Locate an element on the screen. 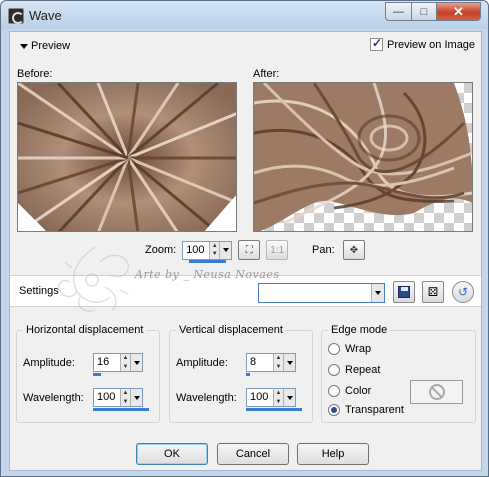 The width and height of the screenshot is (489, 477). cancel-button: Cancel is located at coordinates (253, 454).